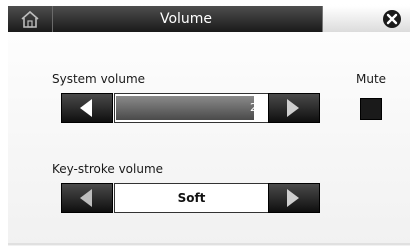 This screenshot has width=410, height=246. I want to click on home-button, so click(30, 19).